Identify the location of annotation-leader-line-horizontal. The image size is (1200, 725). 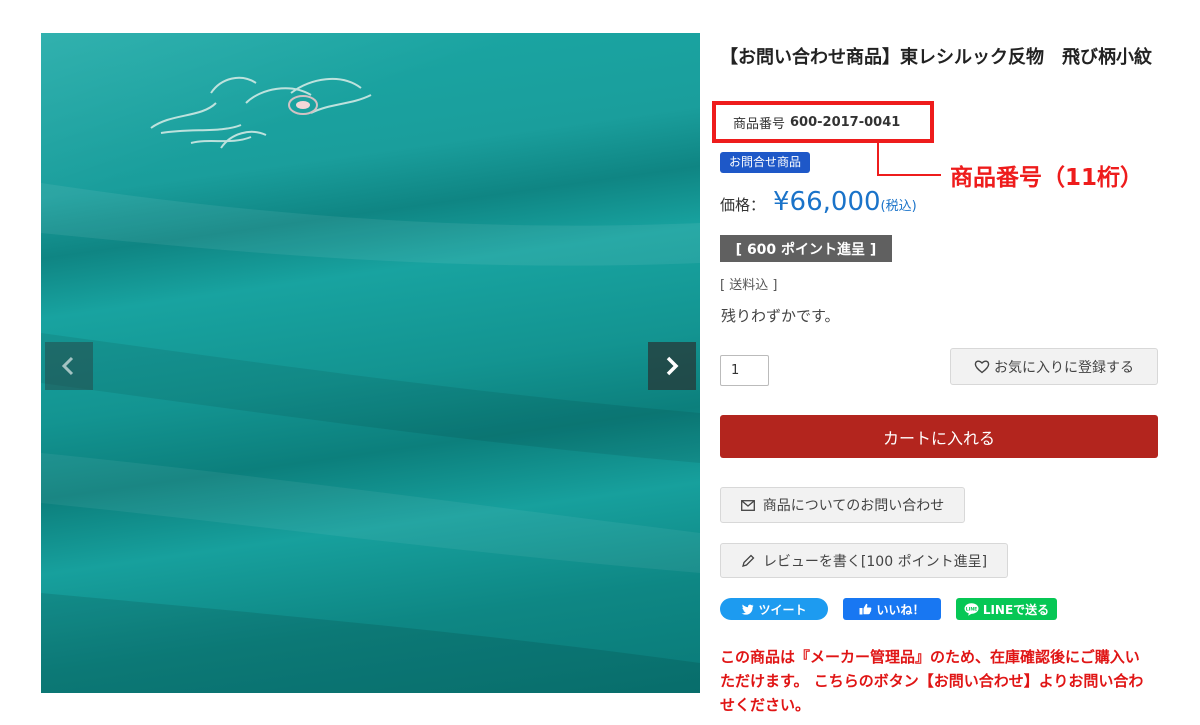
(909, 175).